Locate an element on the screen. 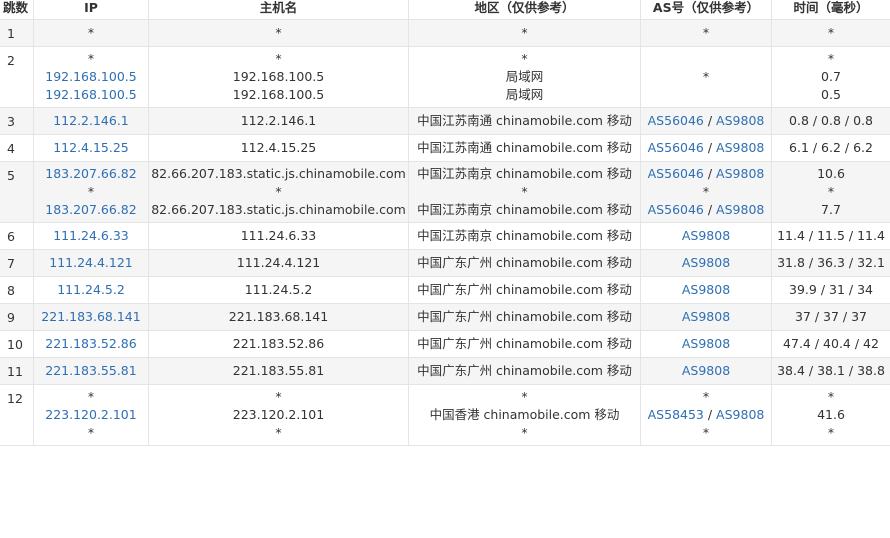  region-cell: * 中国香港 chinamobile.com 移动 * is located at coordinates (524, 415).